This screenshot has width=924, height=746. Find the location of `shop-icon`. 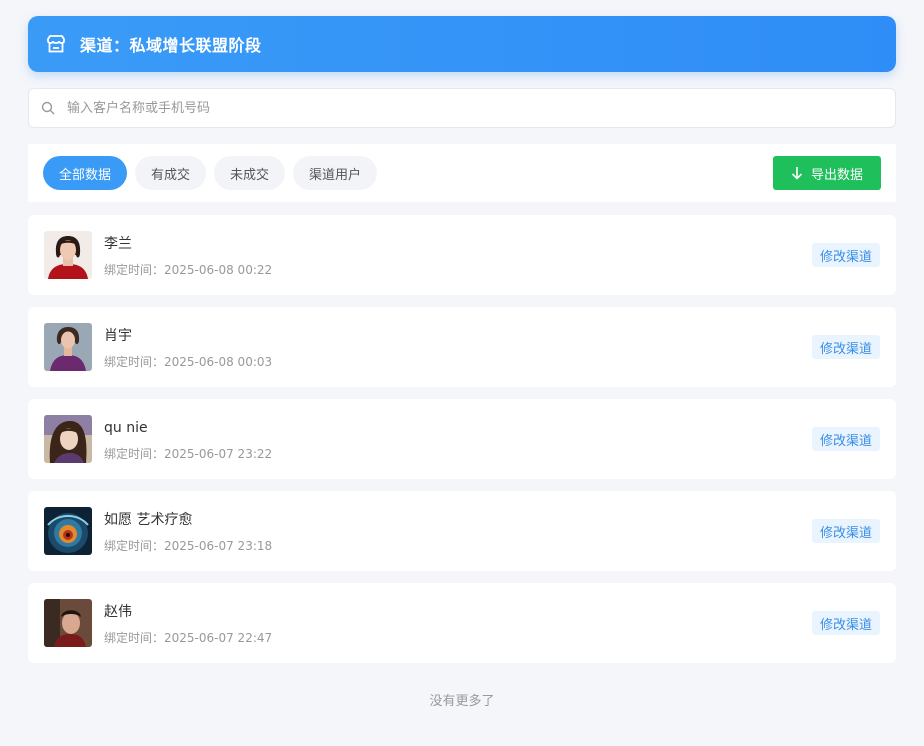

shop-icon is located at coordinates (56, 44).